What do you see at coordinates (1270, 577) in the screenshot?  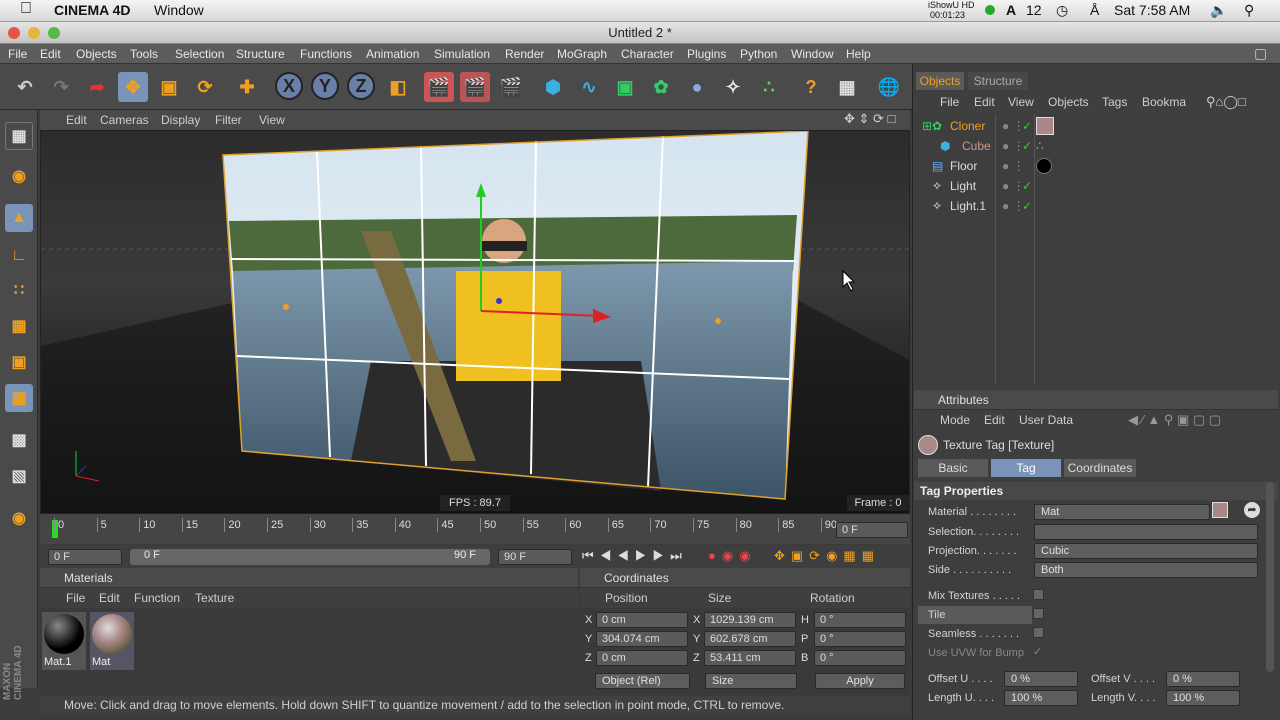 I see `attributes-scrollbar` at bounding box center [1270, 577].